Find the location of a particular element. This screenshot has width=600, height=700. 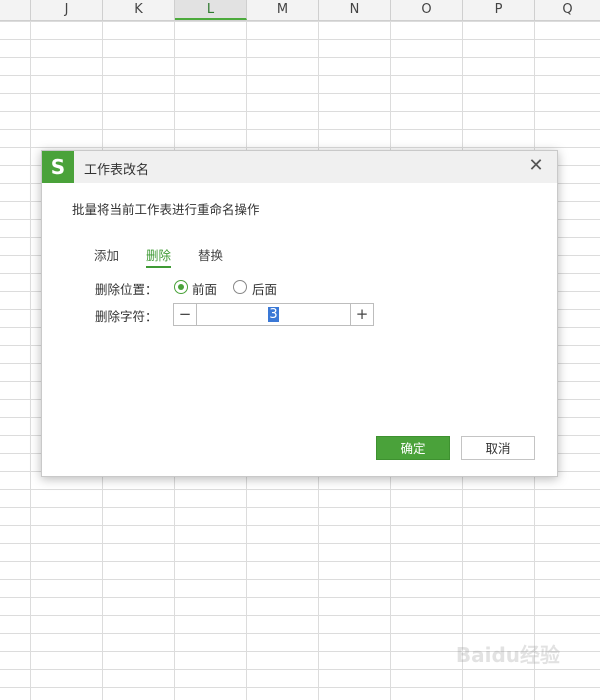

column-header-corner is located at coordinates (15, 10).